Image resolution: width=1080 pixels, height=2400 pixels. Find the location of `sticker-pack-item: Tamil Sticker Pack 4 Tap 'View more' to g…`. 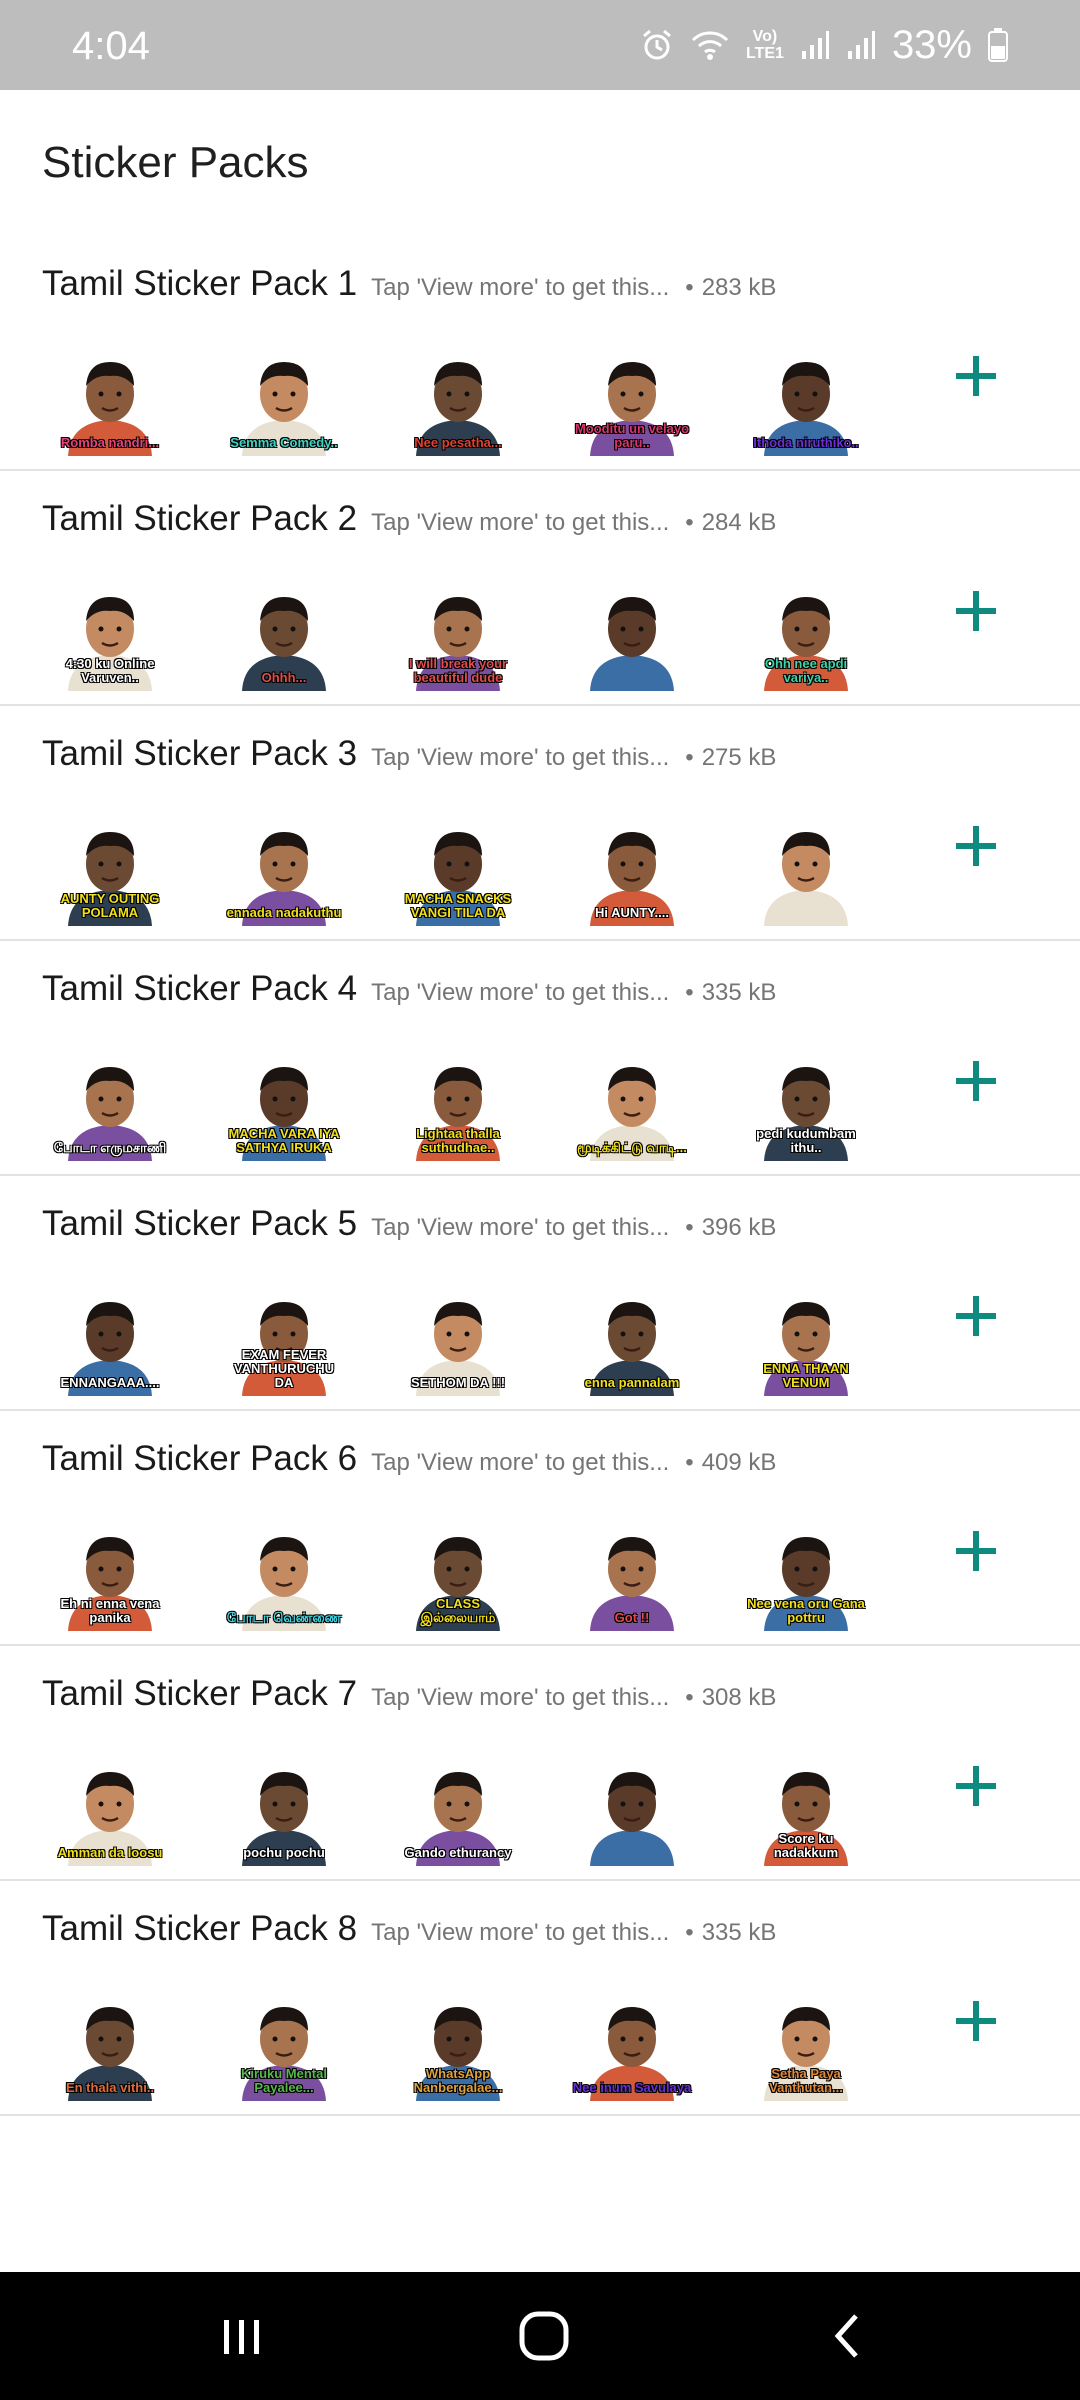

sticker-pack-item: Tamil Sticker Pack 4 Tap 'View more' to g… is located at coordinates (540, 1058).